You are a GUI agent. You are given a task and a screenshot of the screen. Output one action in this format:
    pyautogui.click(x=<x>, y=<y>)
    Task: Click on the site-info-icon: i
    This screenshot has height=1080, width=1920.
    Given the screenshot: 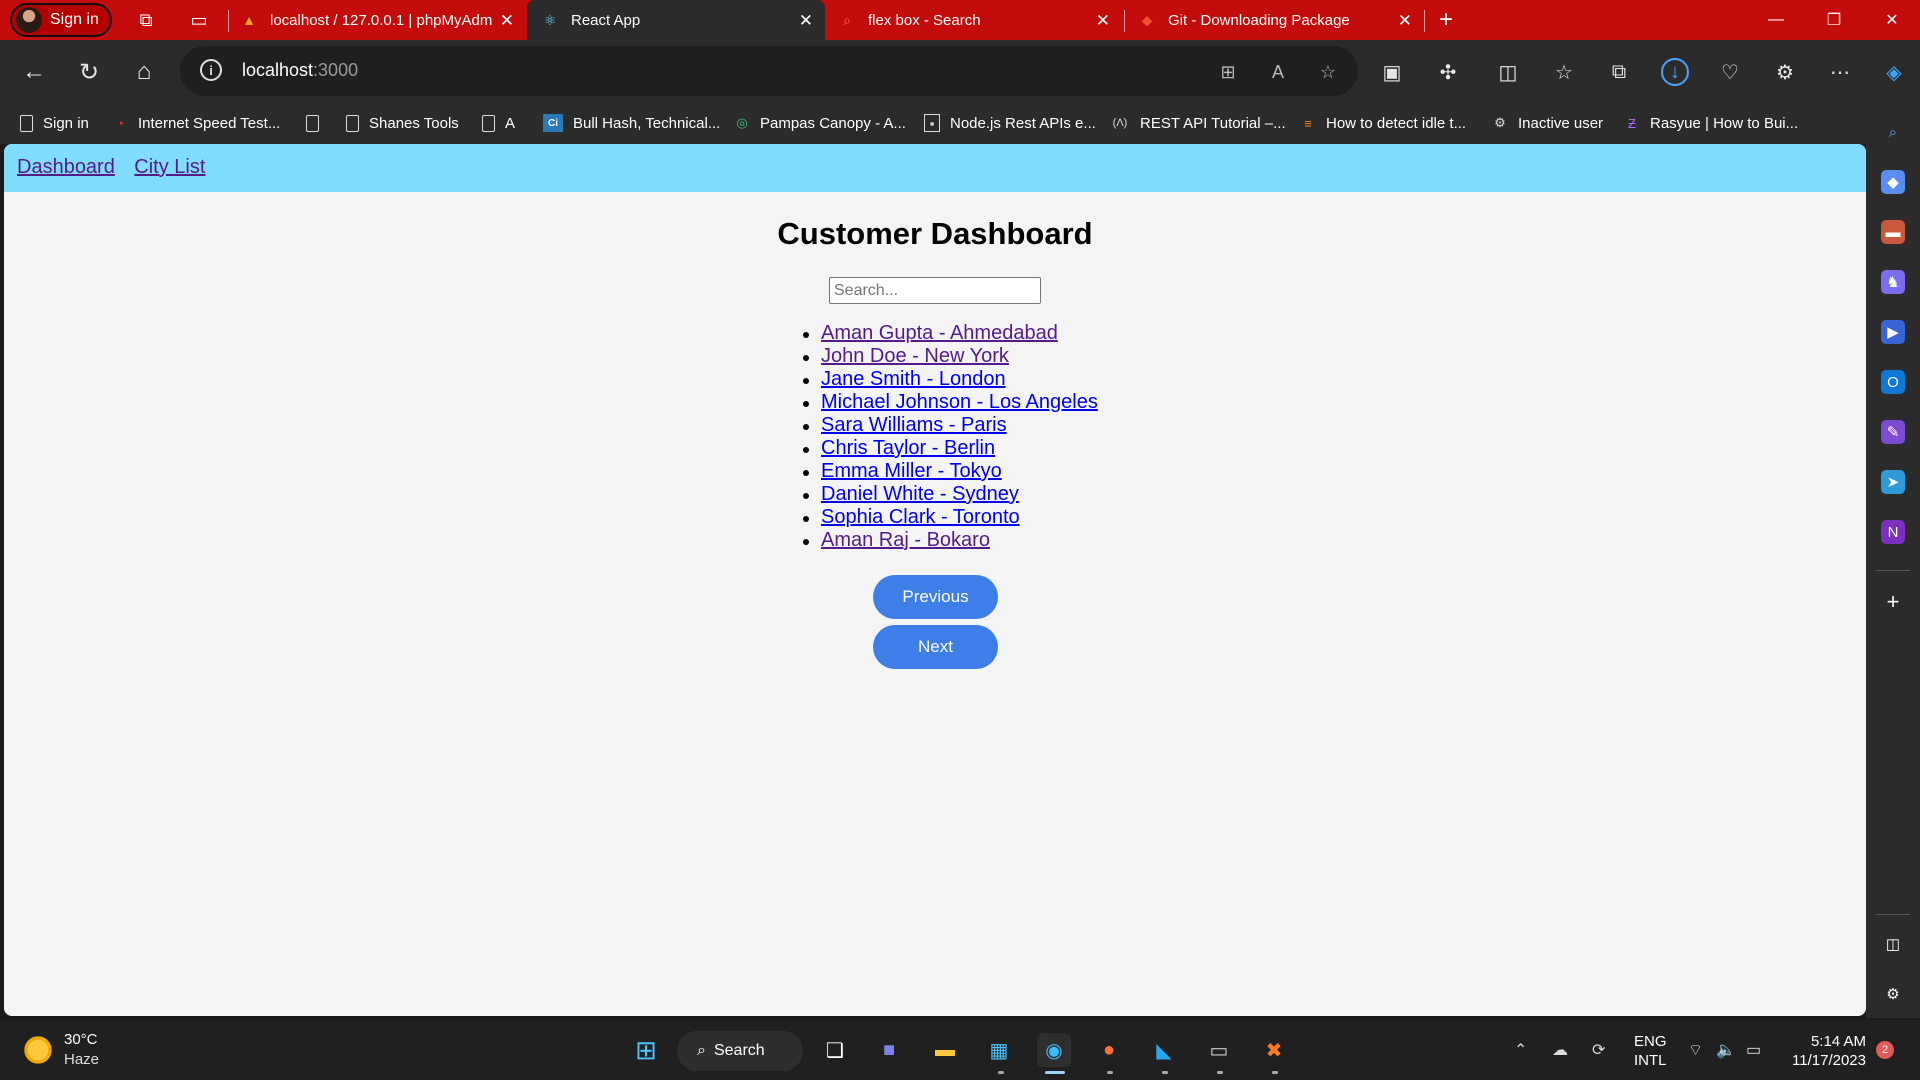 What is the action you would take?
    pyautogui.click(x=211, y=70)
    